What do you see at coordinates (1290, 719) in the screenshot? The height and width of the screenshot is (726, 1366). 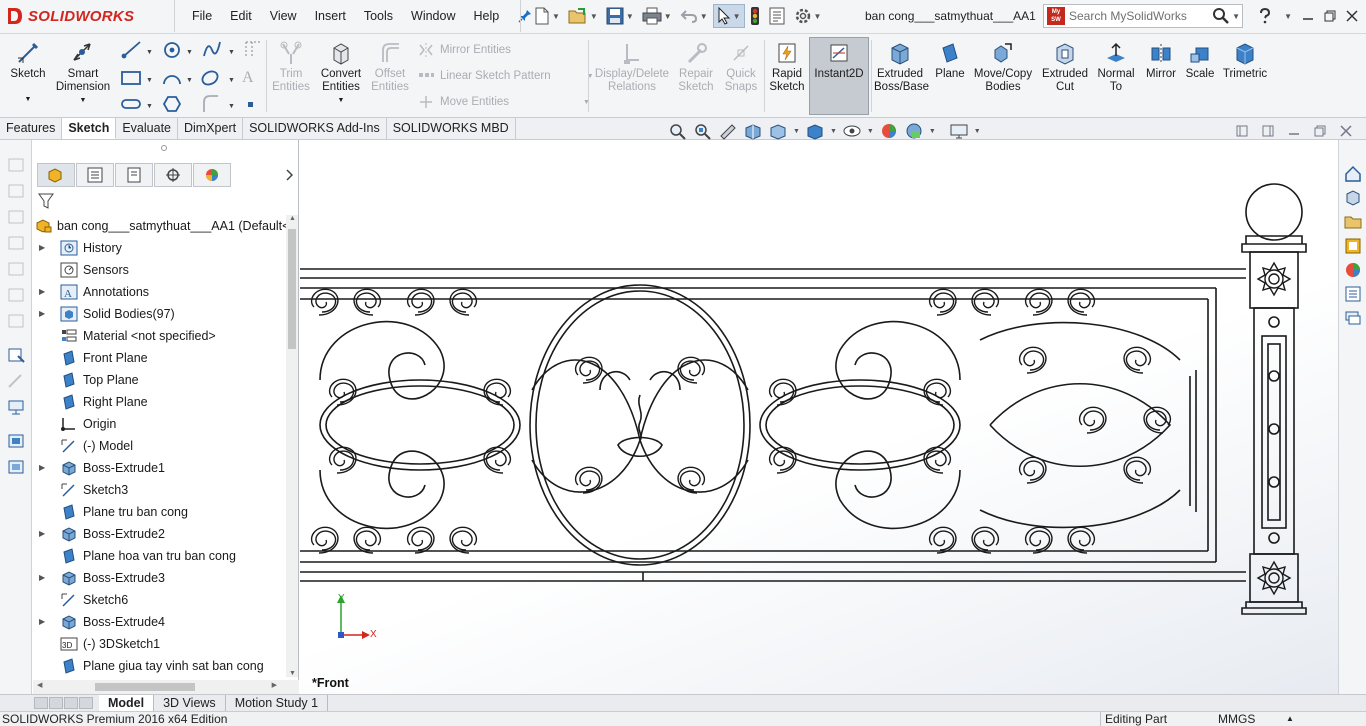 I see `units-dropdown-icon: ▲` at bounding box center [1290, 719].